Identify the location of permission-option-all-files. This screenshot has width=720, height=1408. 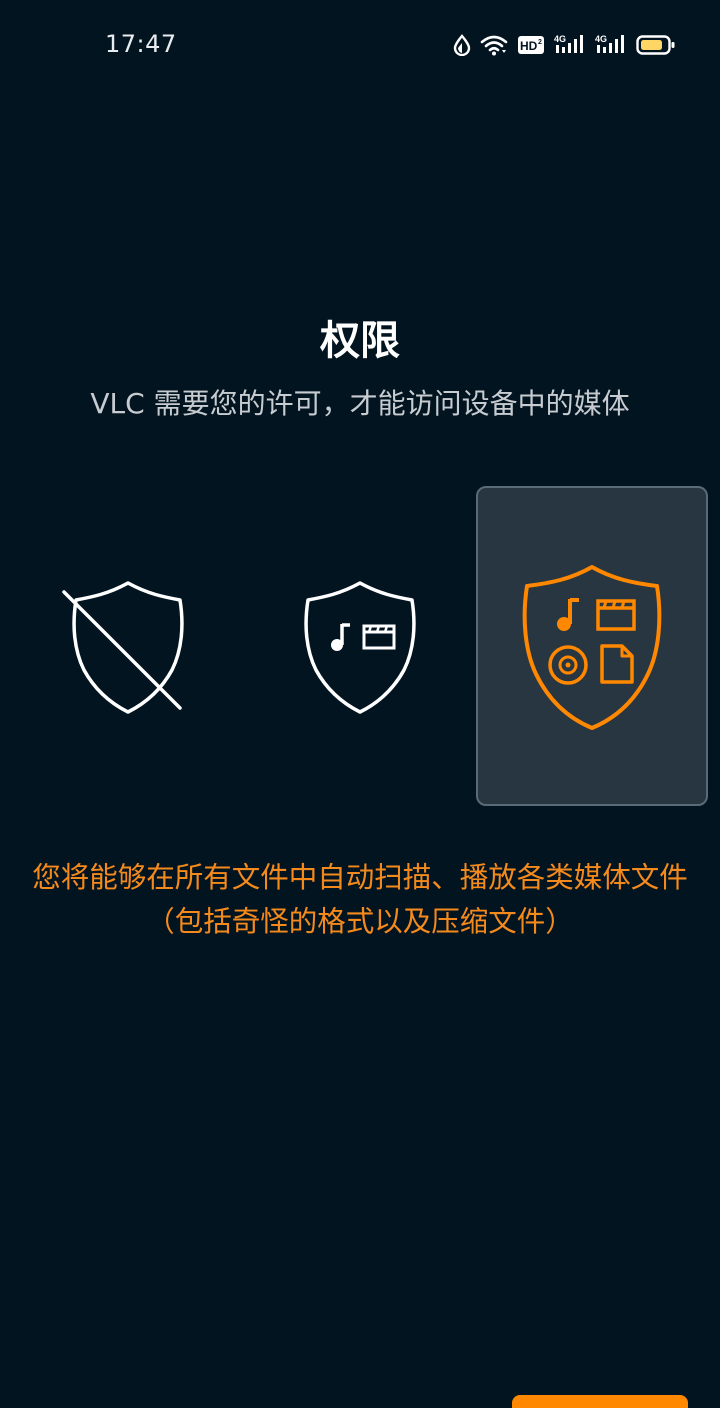
(592, 646).